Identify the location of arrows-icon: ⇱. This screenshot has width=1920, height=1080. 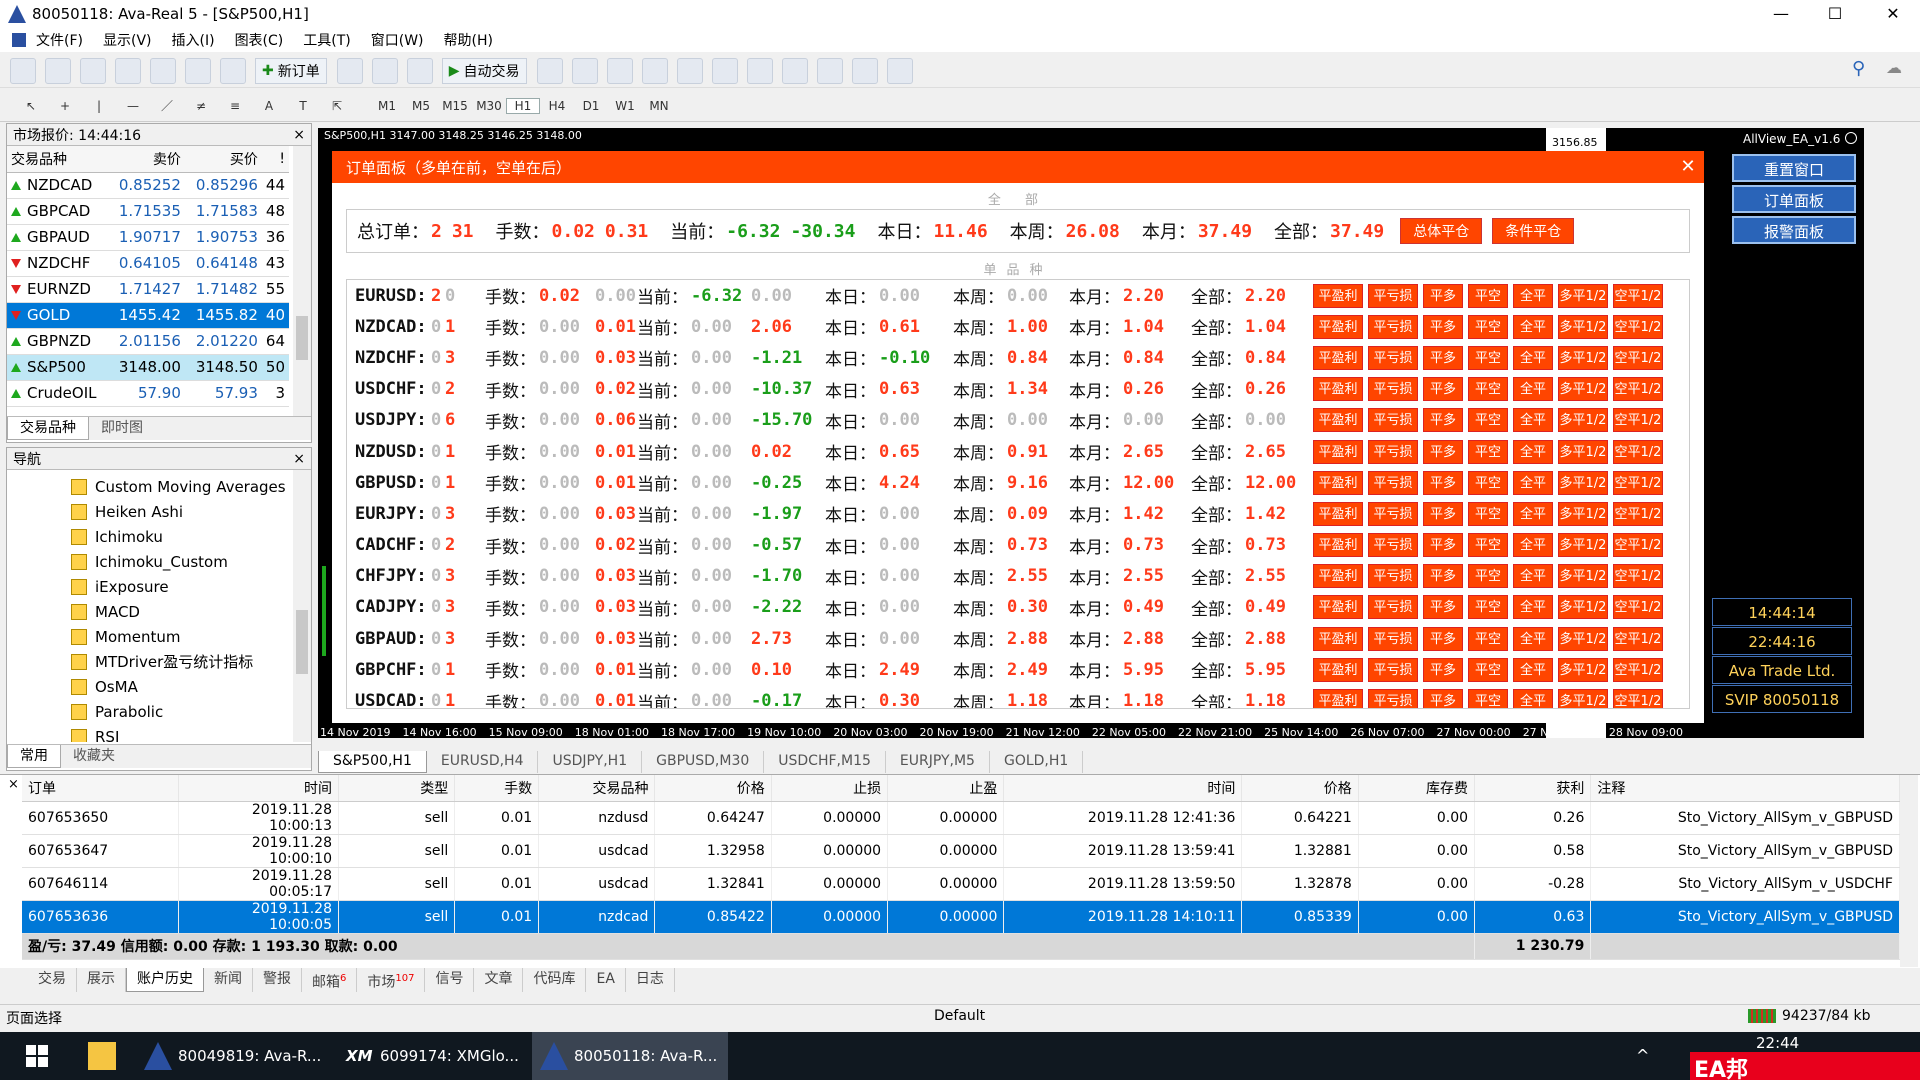
(337, 106).